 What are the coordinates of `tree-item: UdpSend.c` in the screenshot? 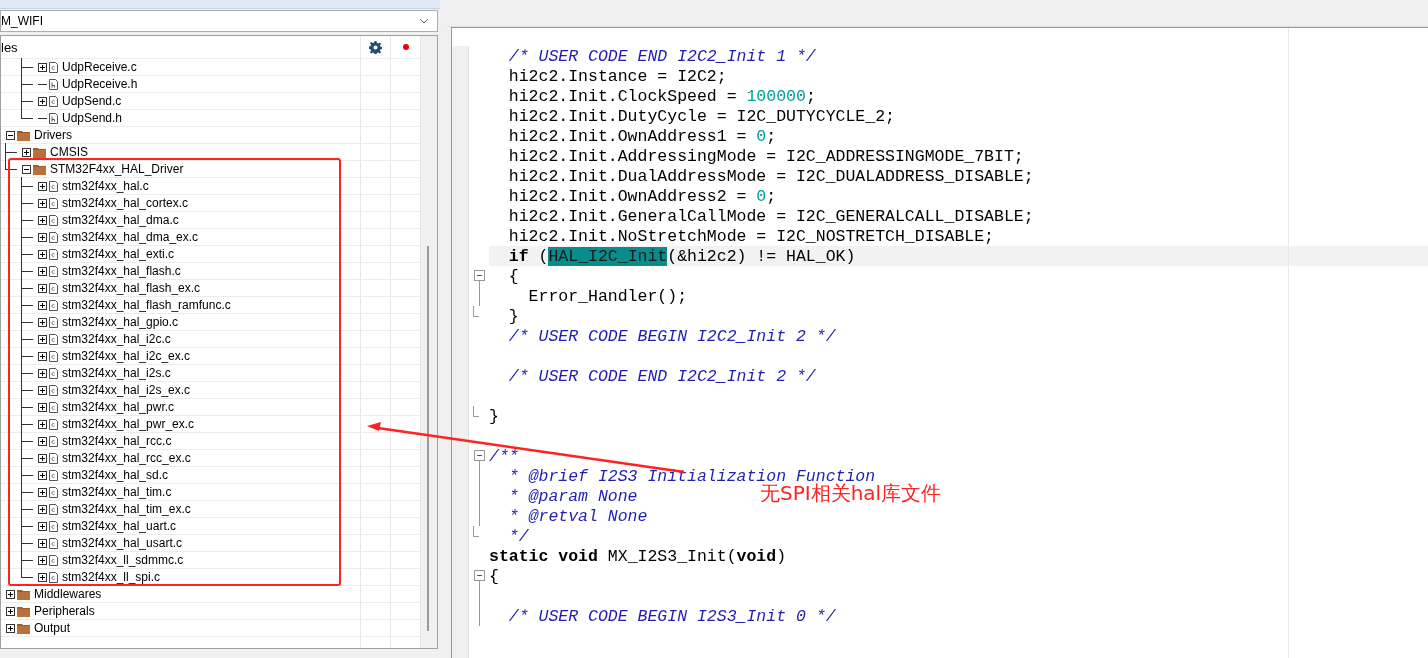 It's located at (92, 101).